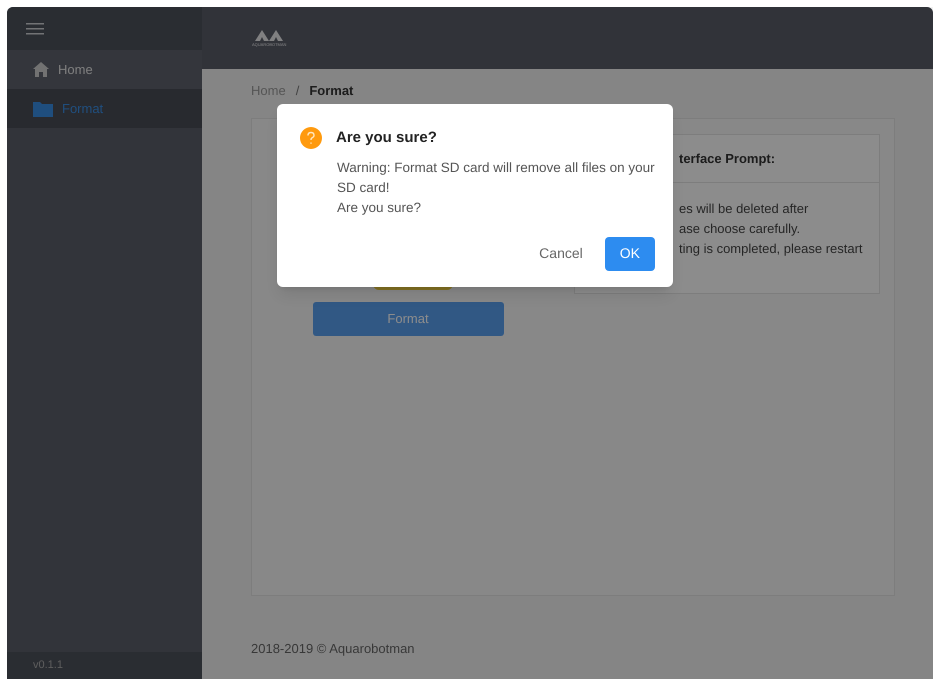 The height and width of the screenshot is (679, 933). What do you see at coordinates (744, 209) in the screenshot?
I see `panel-text: es will be deleted after` at bounding box center [744, 209].